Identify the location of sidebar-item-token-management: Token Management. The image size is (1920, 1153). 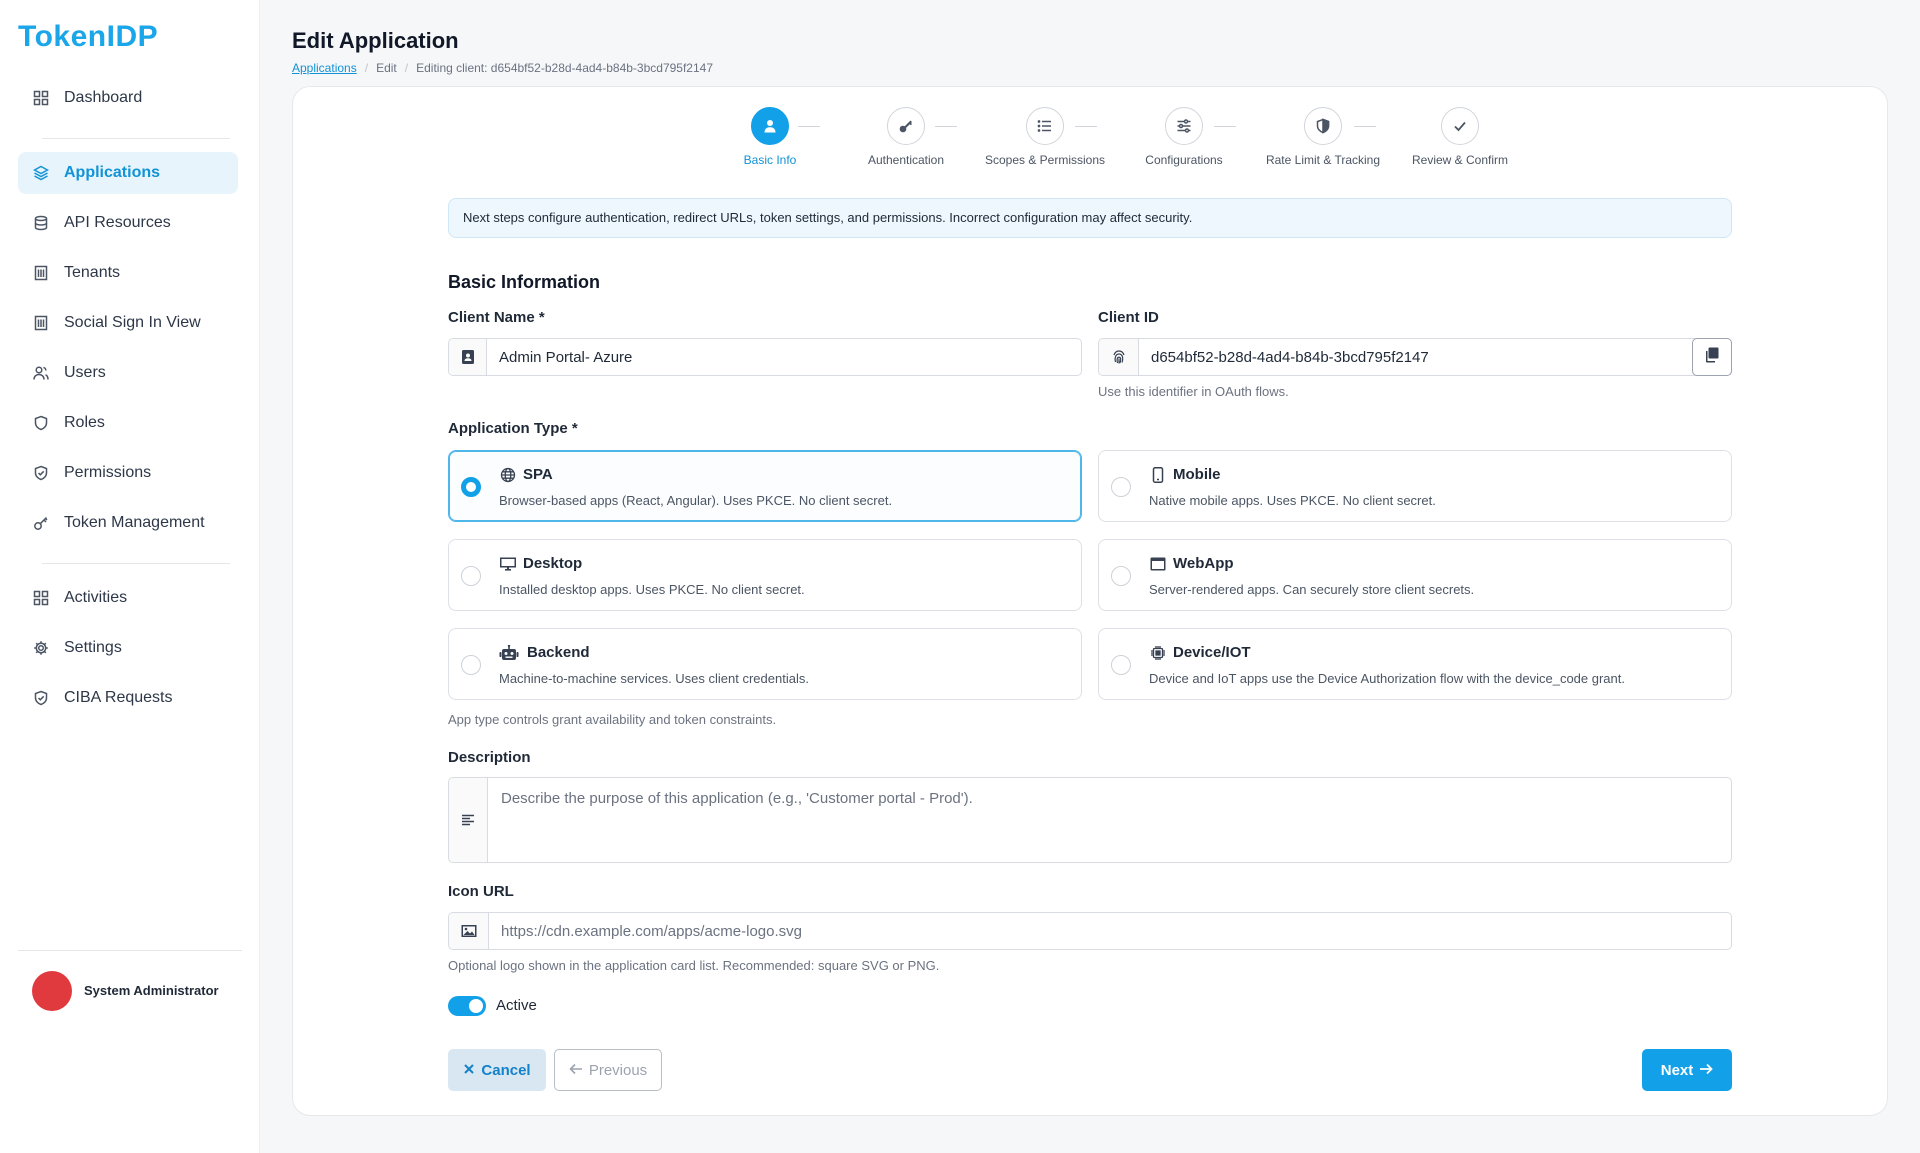
(128, 523).